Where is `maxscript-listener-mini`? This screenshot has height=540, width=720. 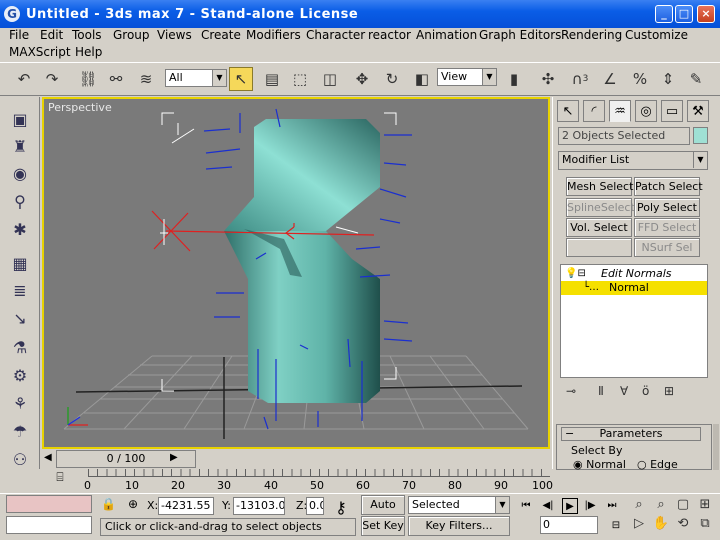 maxscript-listener-mini is located at coordinates (49, 504).